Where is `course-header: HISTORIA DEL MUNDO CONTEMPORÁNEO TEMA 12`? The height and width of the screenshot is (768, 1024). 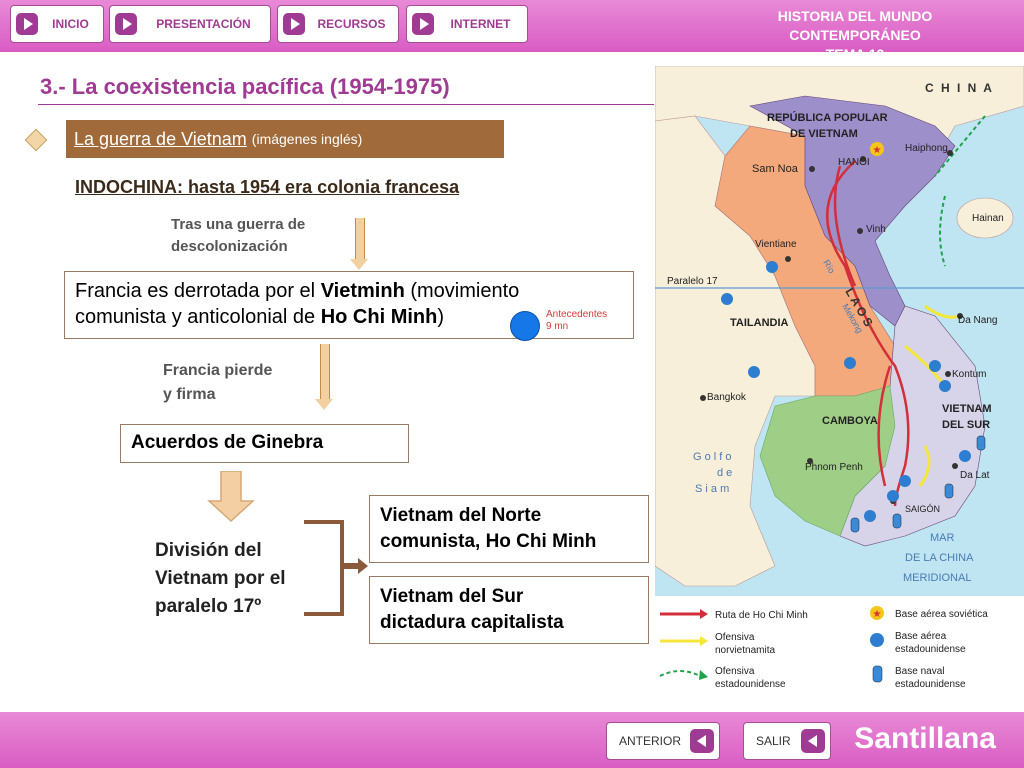
course-header: HISTORIA DEL MUNDO CONTEMPORÁNEO TEMA 12 is located at coordinates (855, 35).